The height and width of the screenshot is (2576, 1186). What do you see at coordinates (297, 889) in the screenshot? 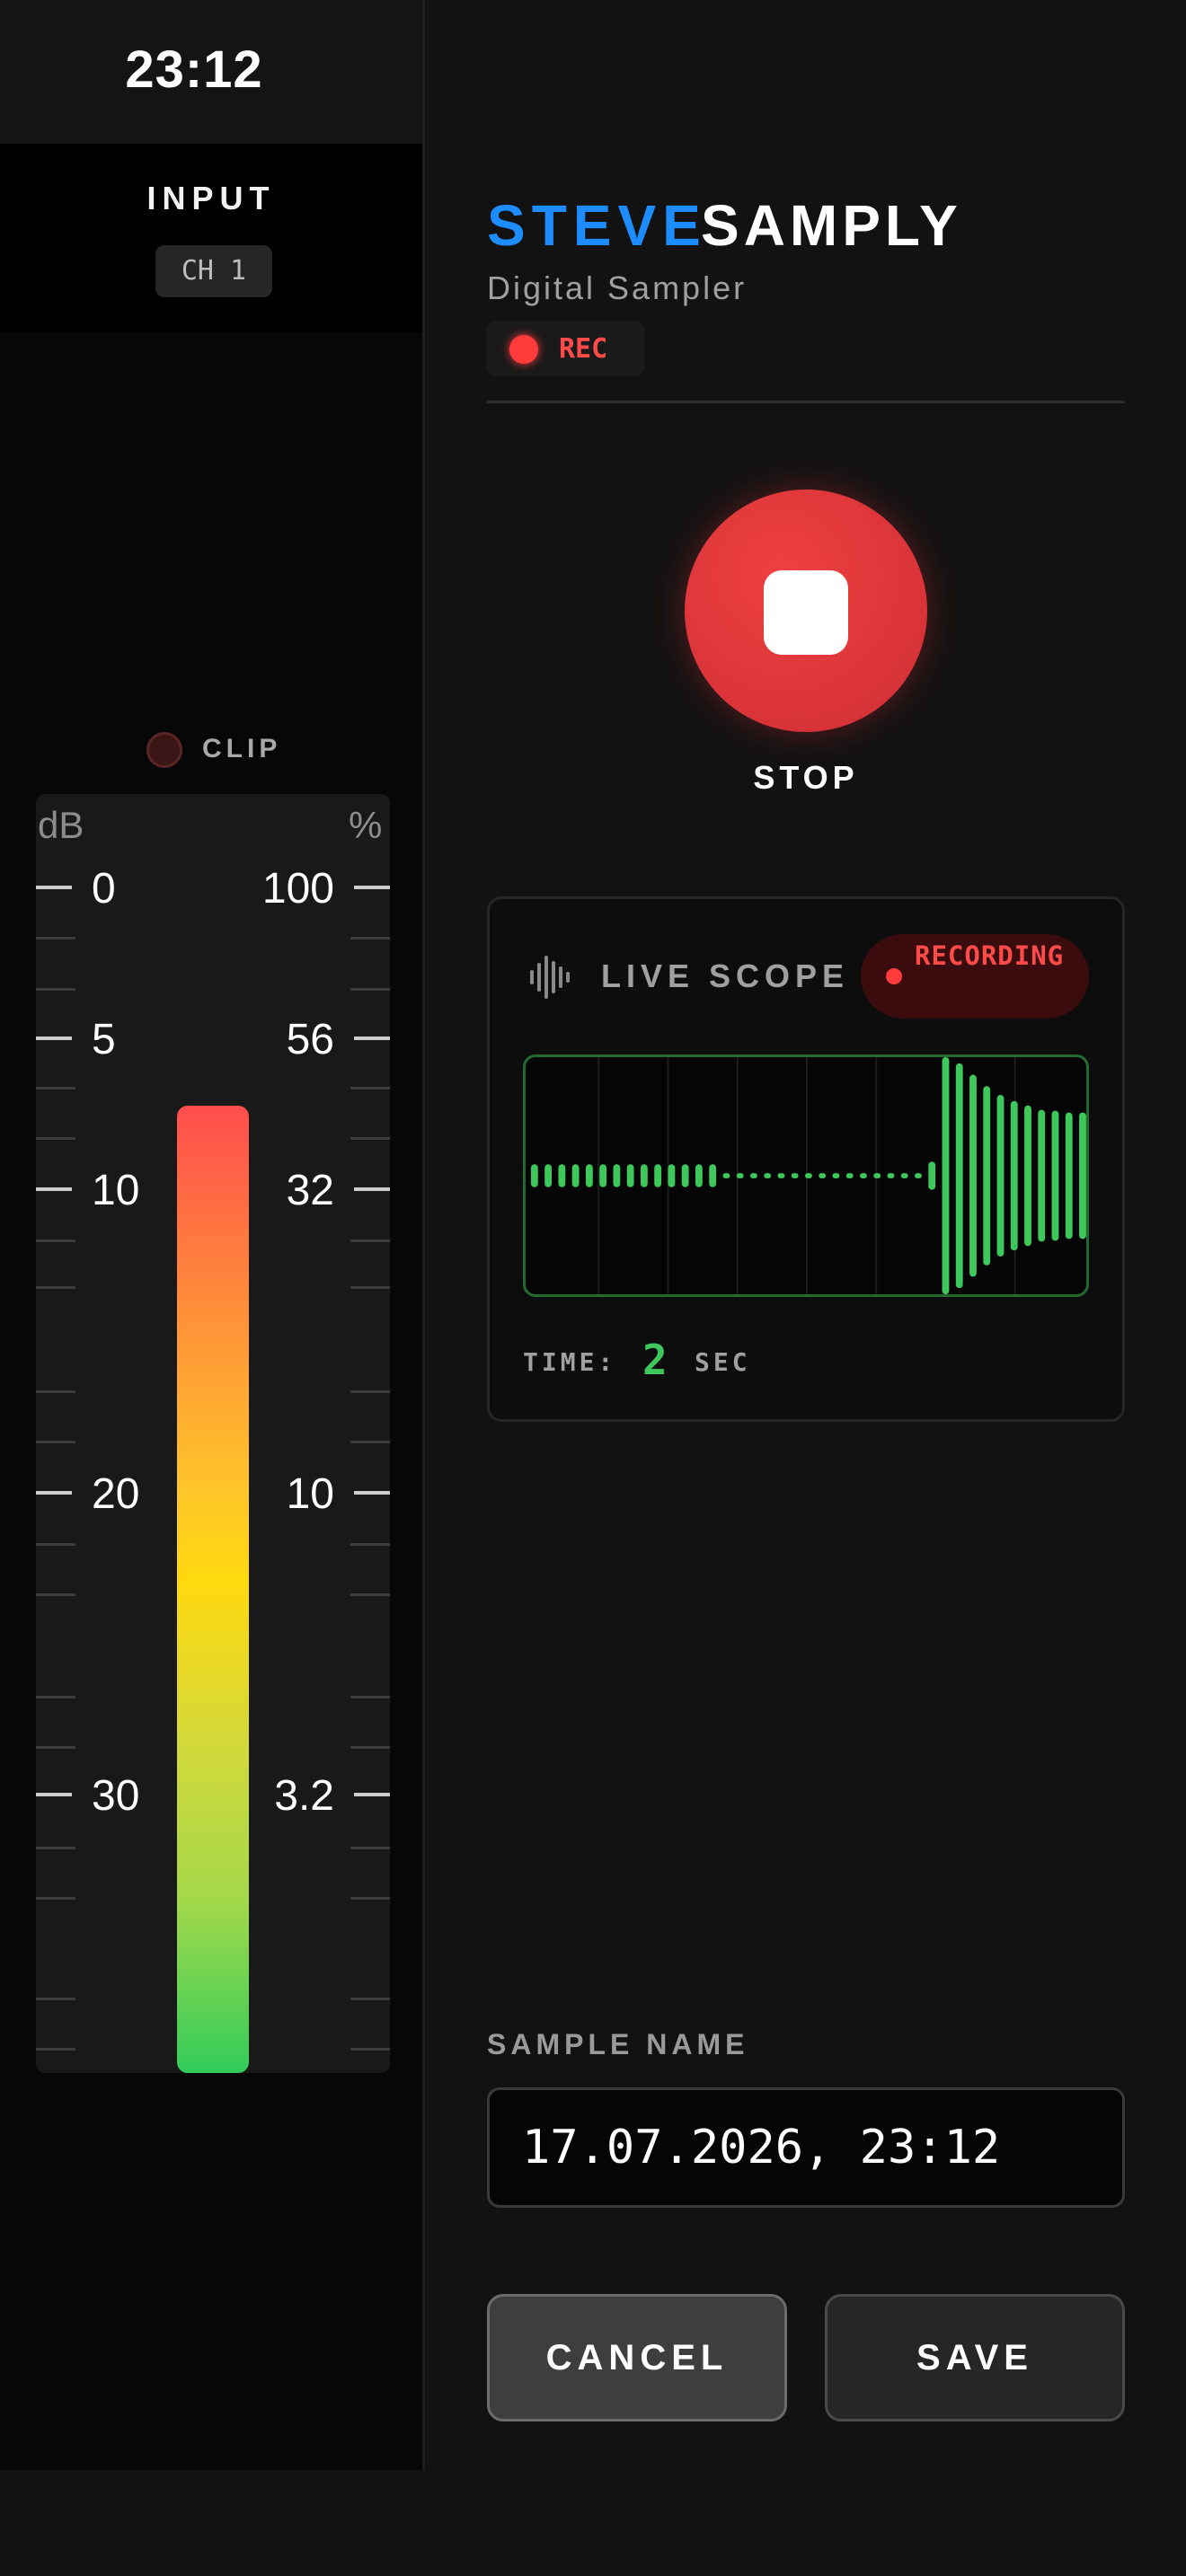
I see `percent-scale-label: 100` at bounding box center [297, 889].